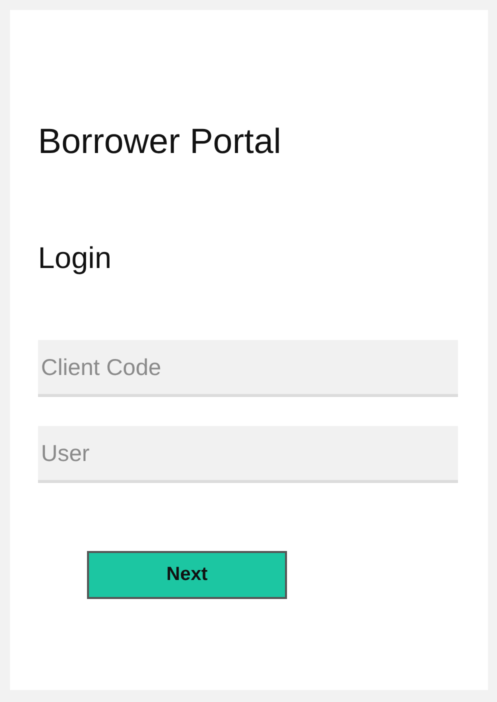 The image size is (497, 702). Describe the element at coordinates (248, 454) in the screenshot. I see `input-field: User` at that location.